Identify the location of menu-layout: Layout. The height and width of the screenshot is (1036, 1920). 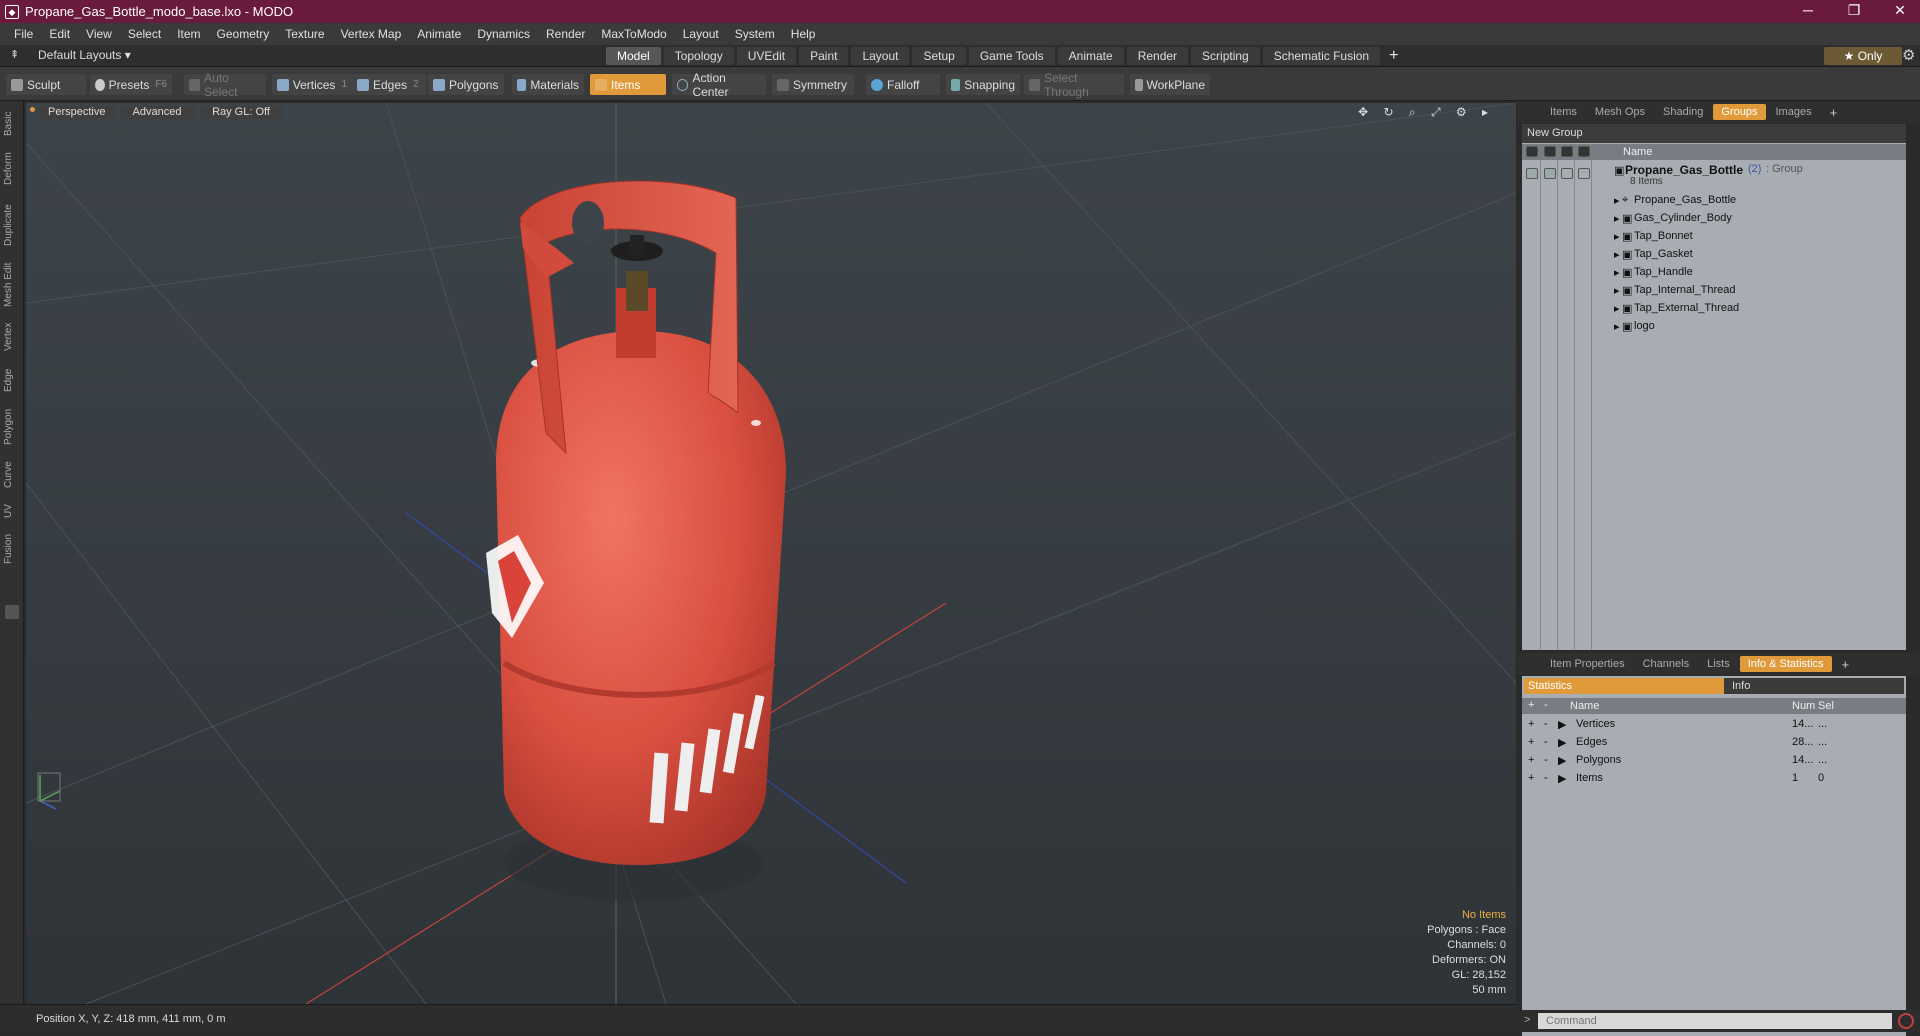
(701, 34).